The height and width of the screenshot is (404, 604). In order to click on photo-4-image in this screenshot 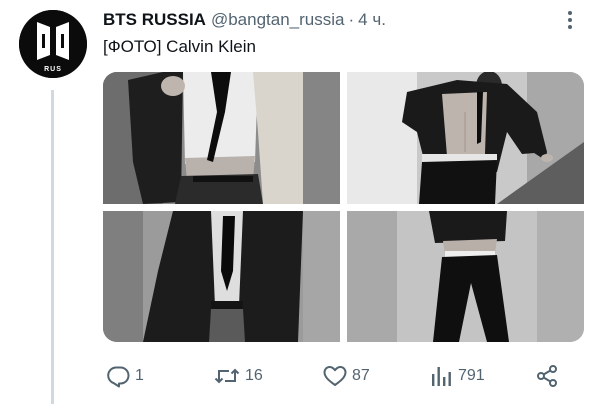, I will do `click(465, 276)`.